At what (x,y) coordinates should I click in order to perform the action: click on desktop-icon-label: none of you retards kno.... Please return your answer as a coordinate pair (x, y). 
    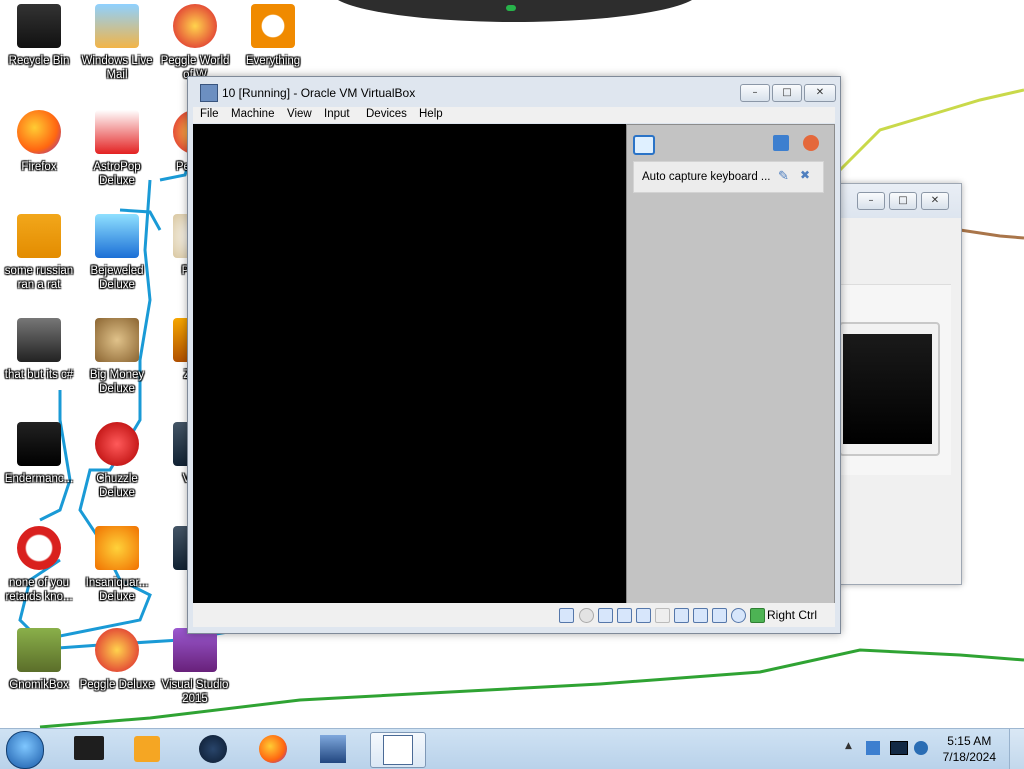
    Looking at the image, I should click on (39, 590).